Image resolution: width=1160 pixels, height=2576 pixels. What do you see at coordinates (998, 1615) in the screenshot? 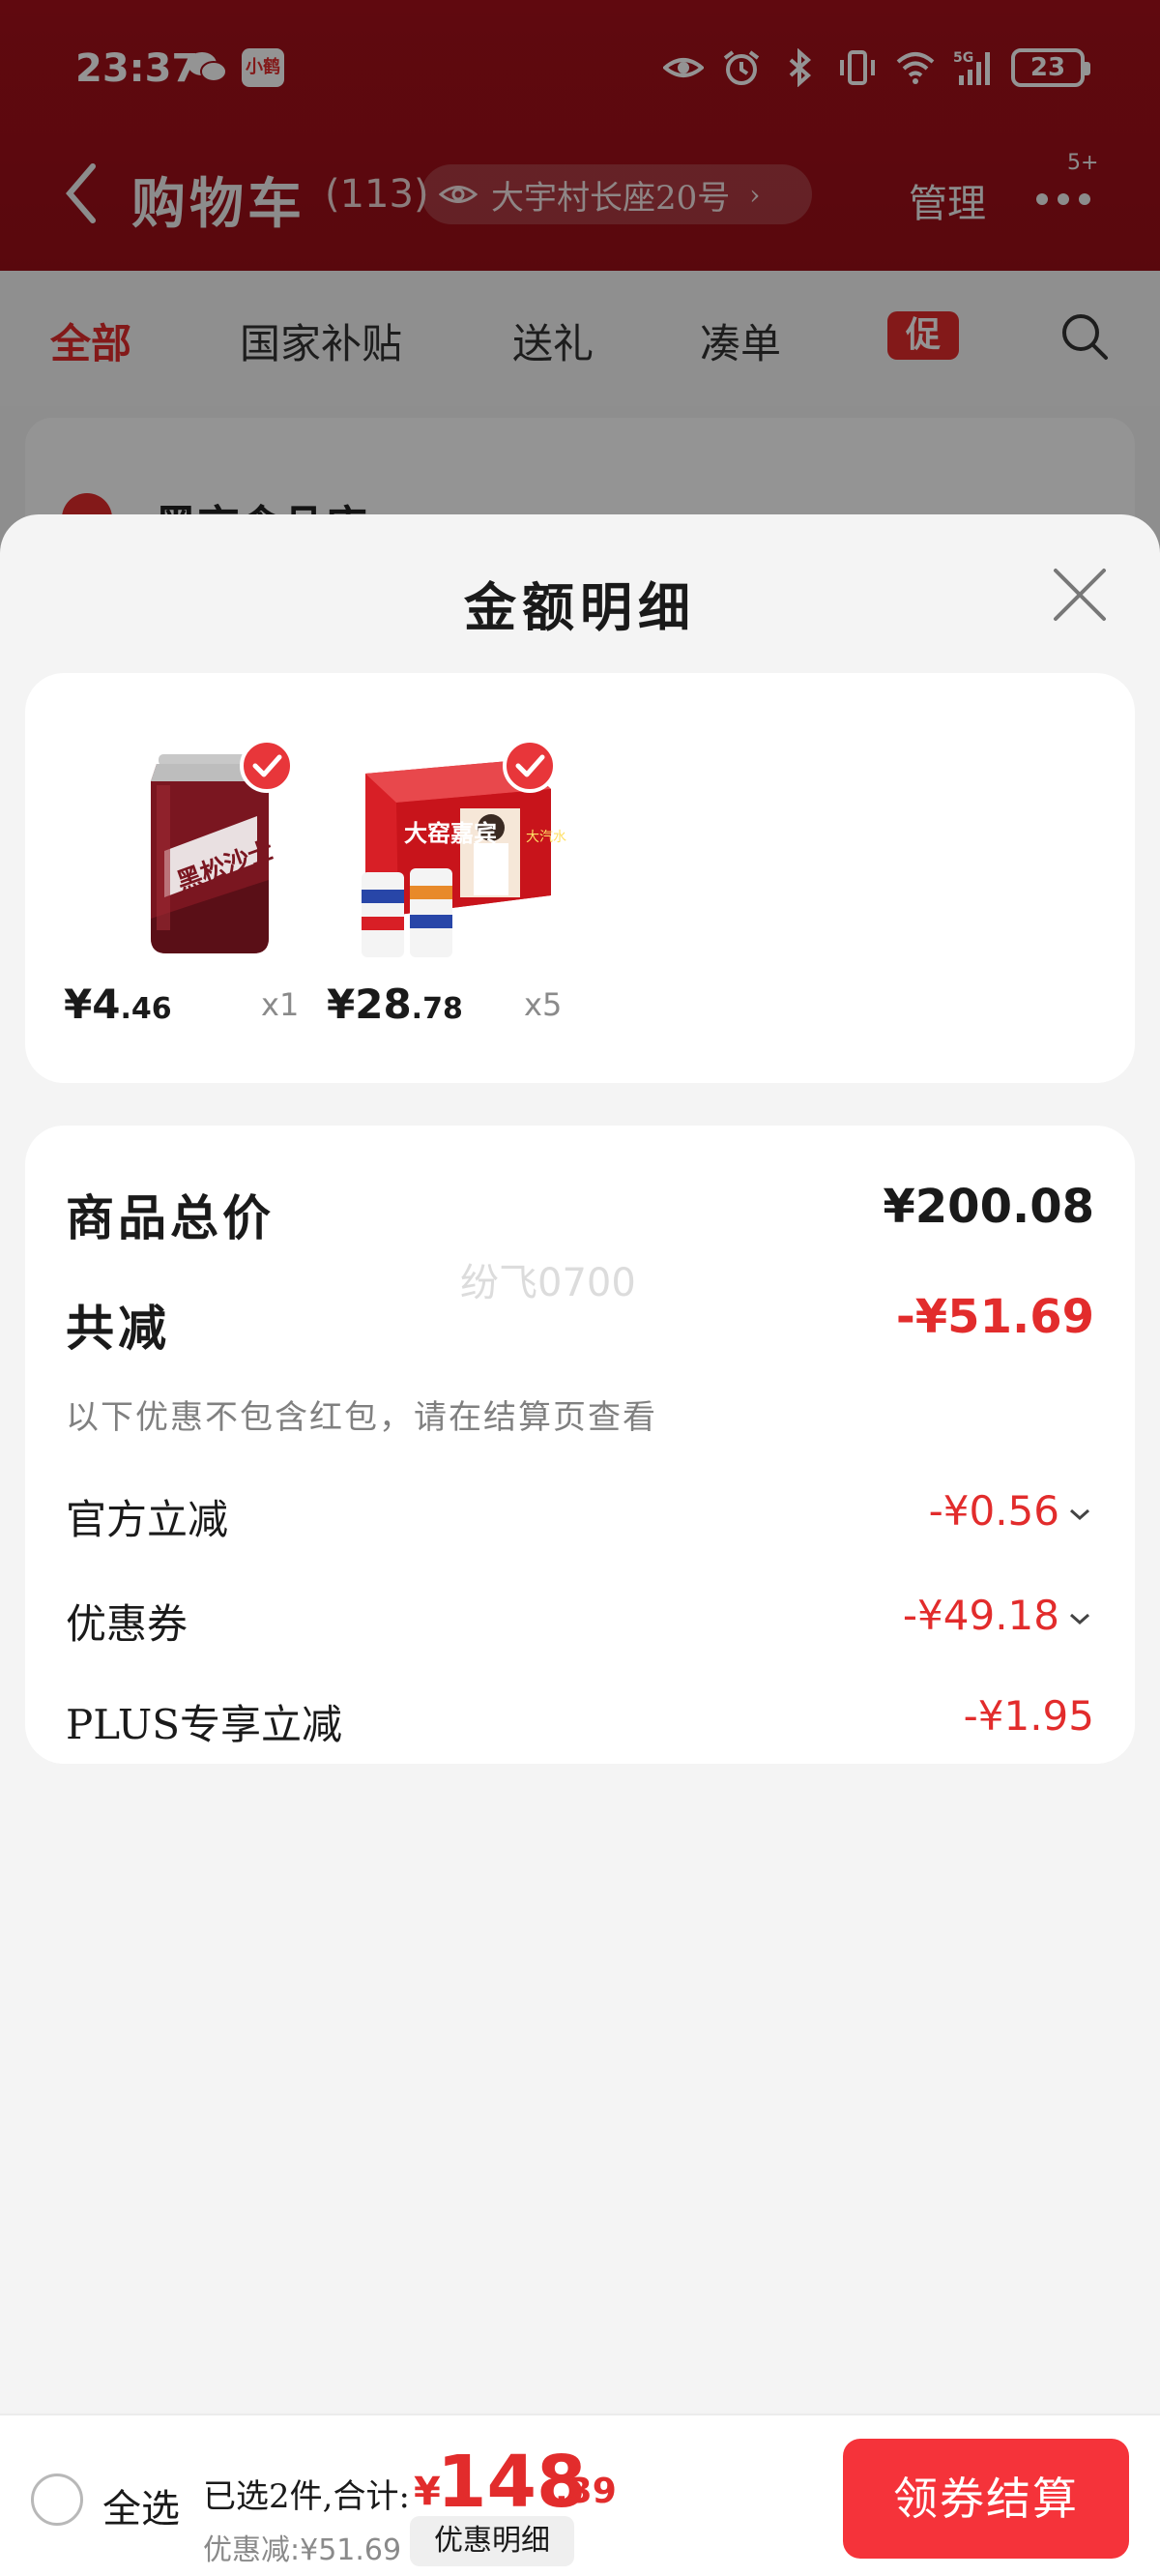
I see `discount-value: -¥49.18` at bounding box center [998, 1615].